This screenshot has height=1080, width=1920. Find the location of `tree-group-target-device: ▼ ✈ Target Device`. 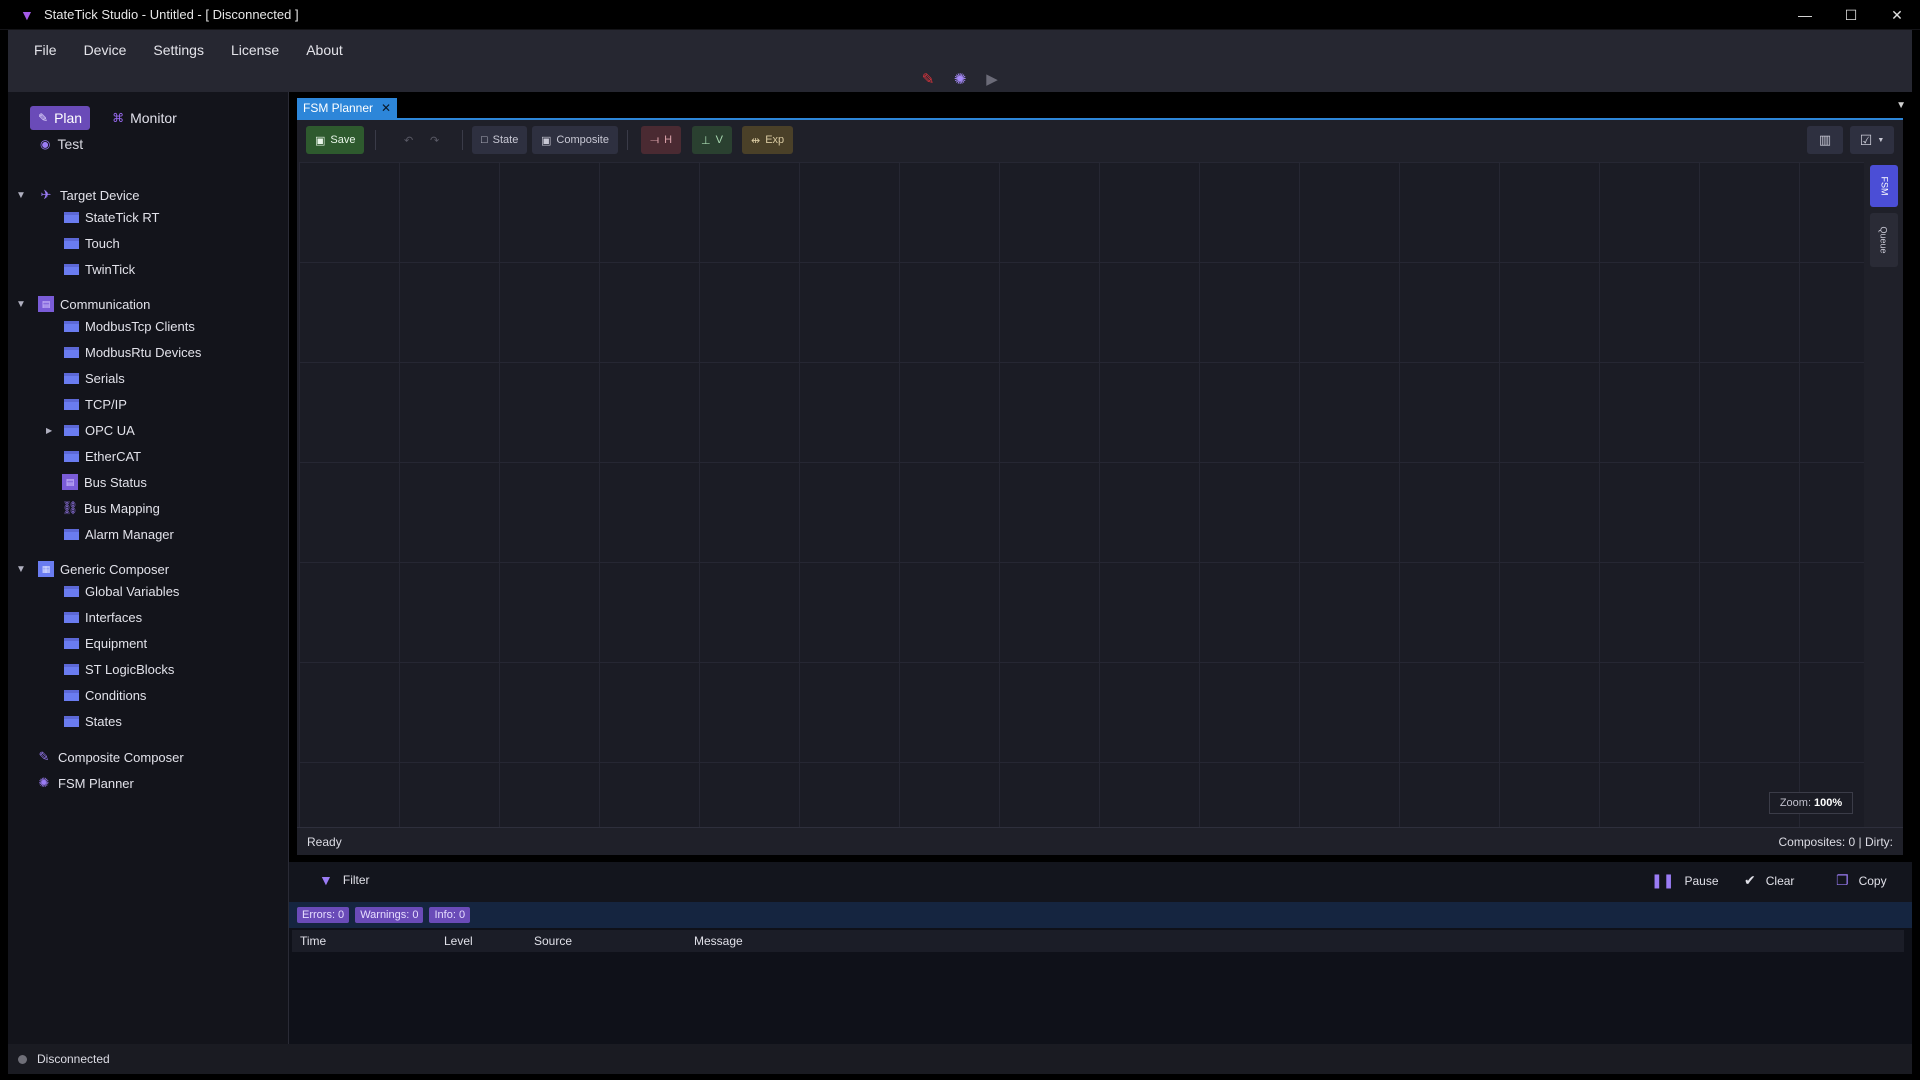

tree-group-target-device: ▼ ✈ Target Device is located at coordinates (77, 195).